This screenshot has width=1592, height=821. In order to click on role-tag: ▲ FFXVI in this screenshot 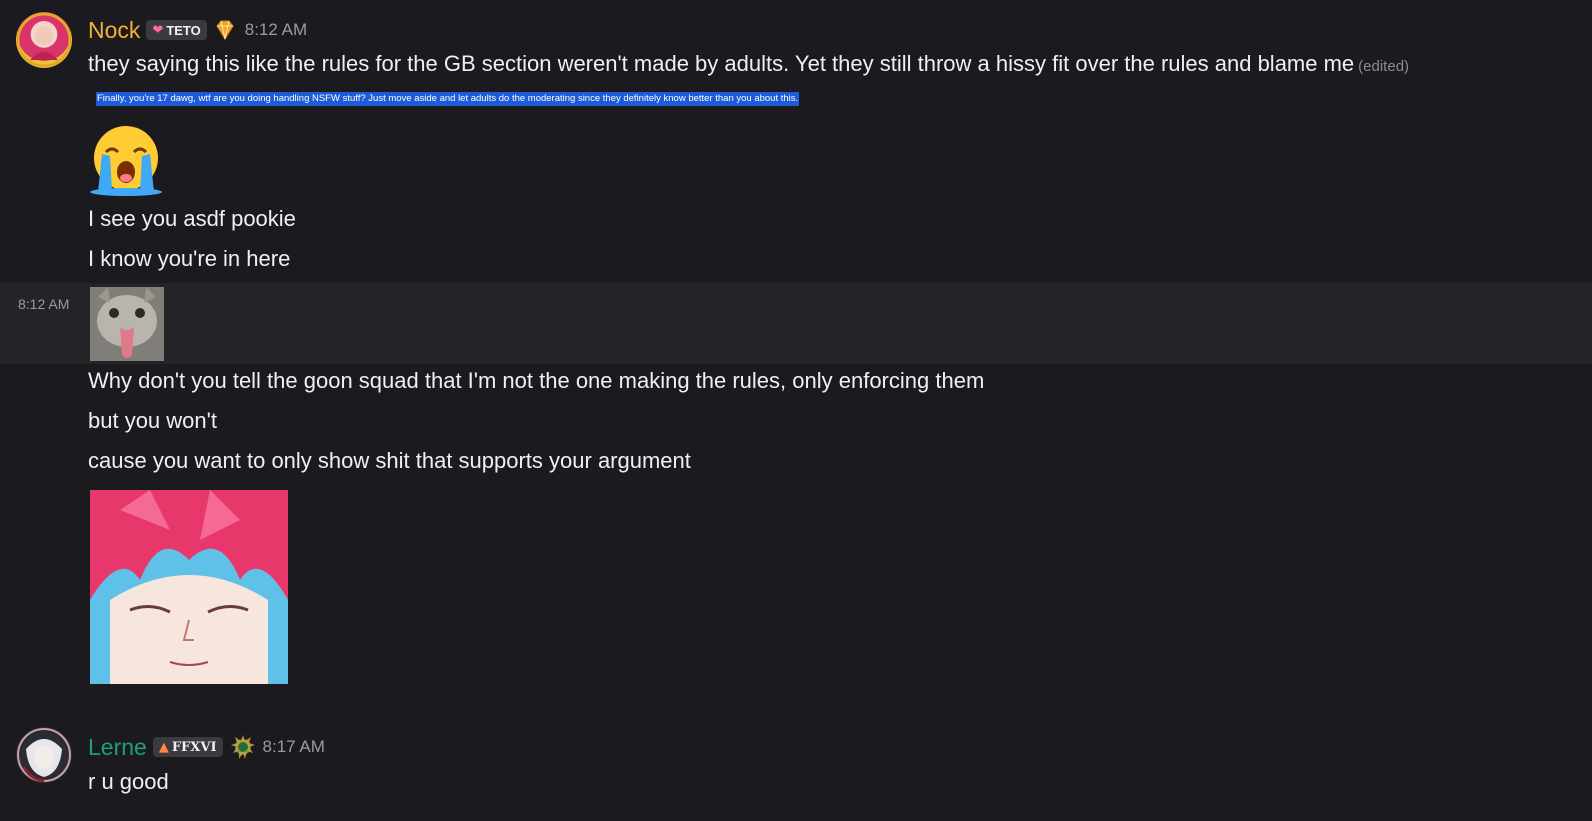, I will do `click(187, 747)`.